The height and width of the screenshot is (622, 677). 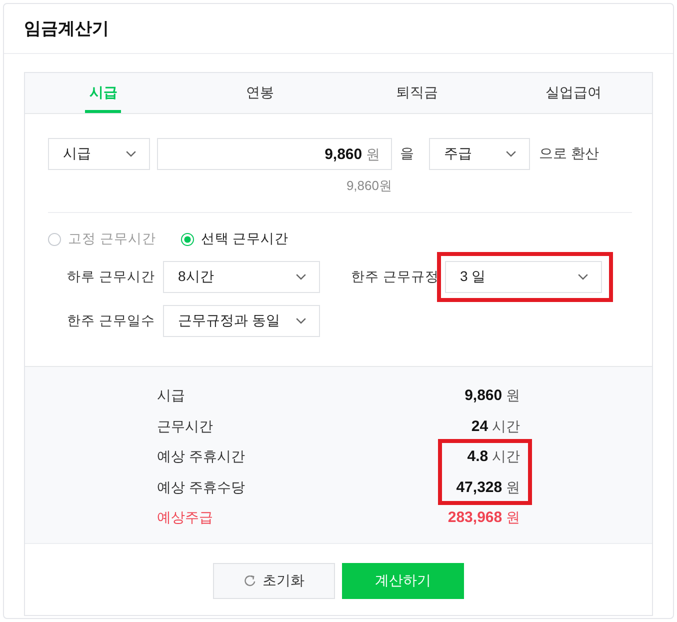 I want to click on result-value: 4.8 시간, so click(x=493, y=457).